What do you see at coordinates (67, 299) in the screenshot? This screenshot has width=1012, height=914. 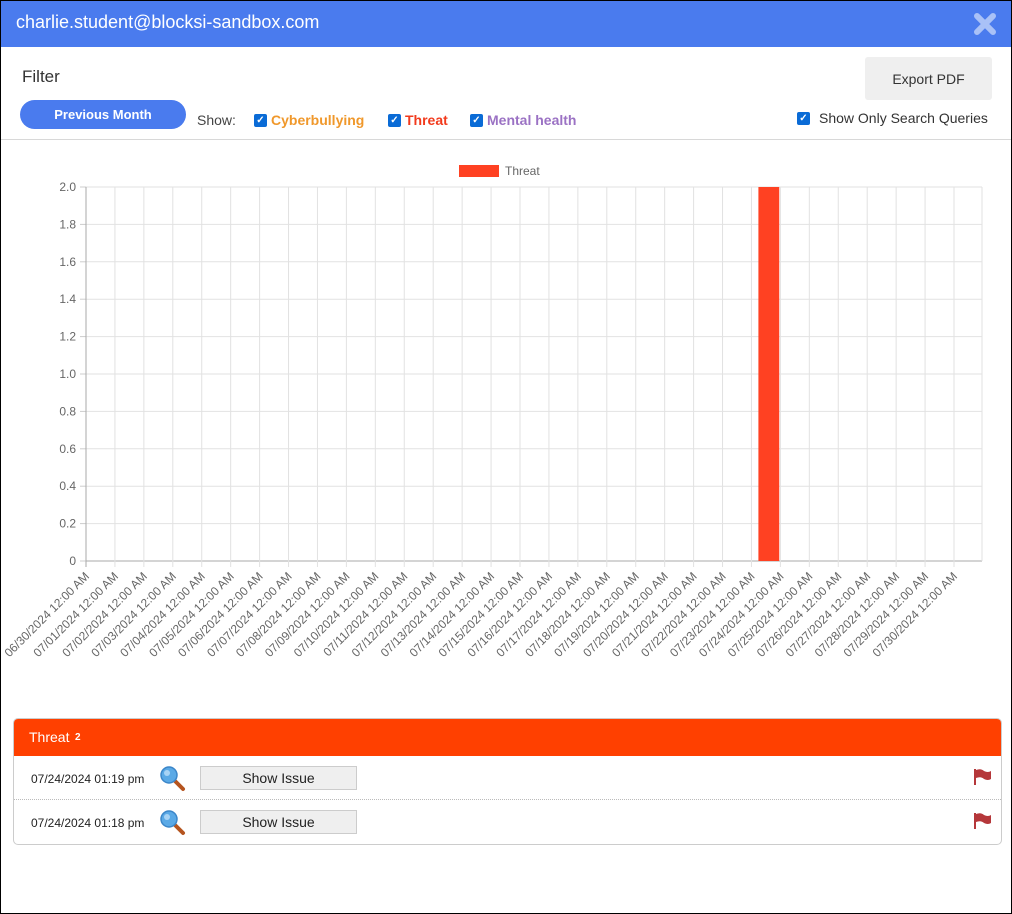 I see `y-tick-label: 1.4` at bounding box center [67, 299].